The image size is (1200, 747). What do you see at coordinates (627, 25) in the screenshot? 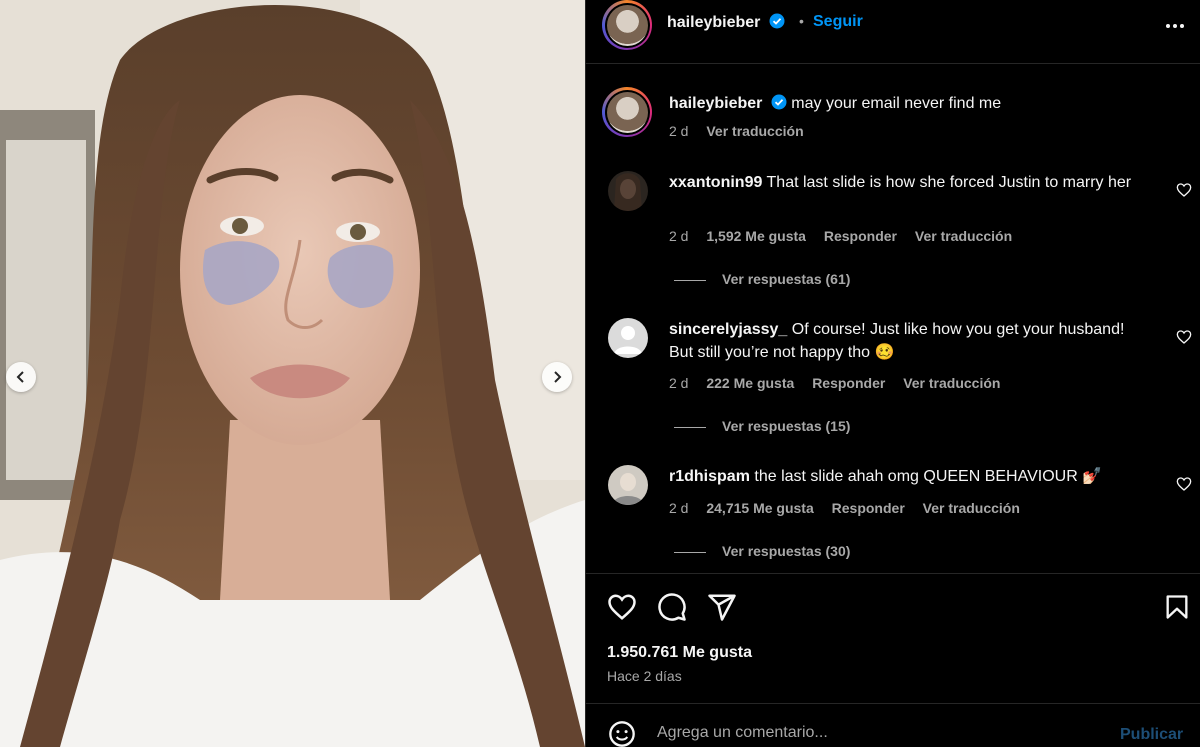
I see `author-avatar` at bounding box center [627, 25].